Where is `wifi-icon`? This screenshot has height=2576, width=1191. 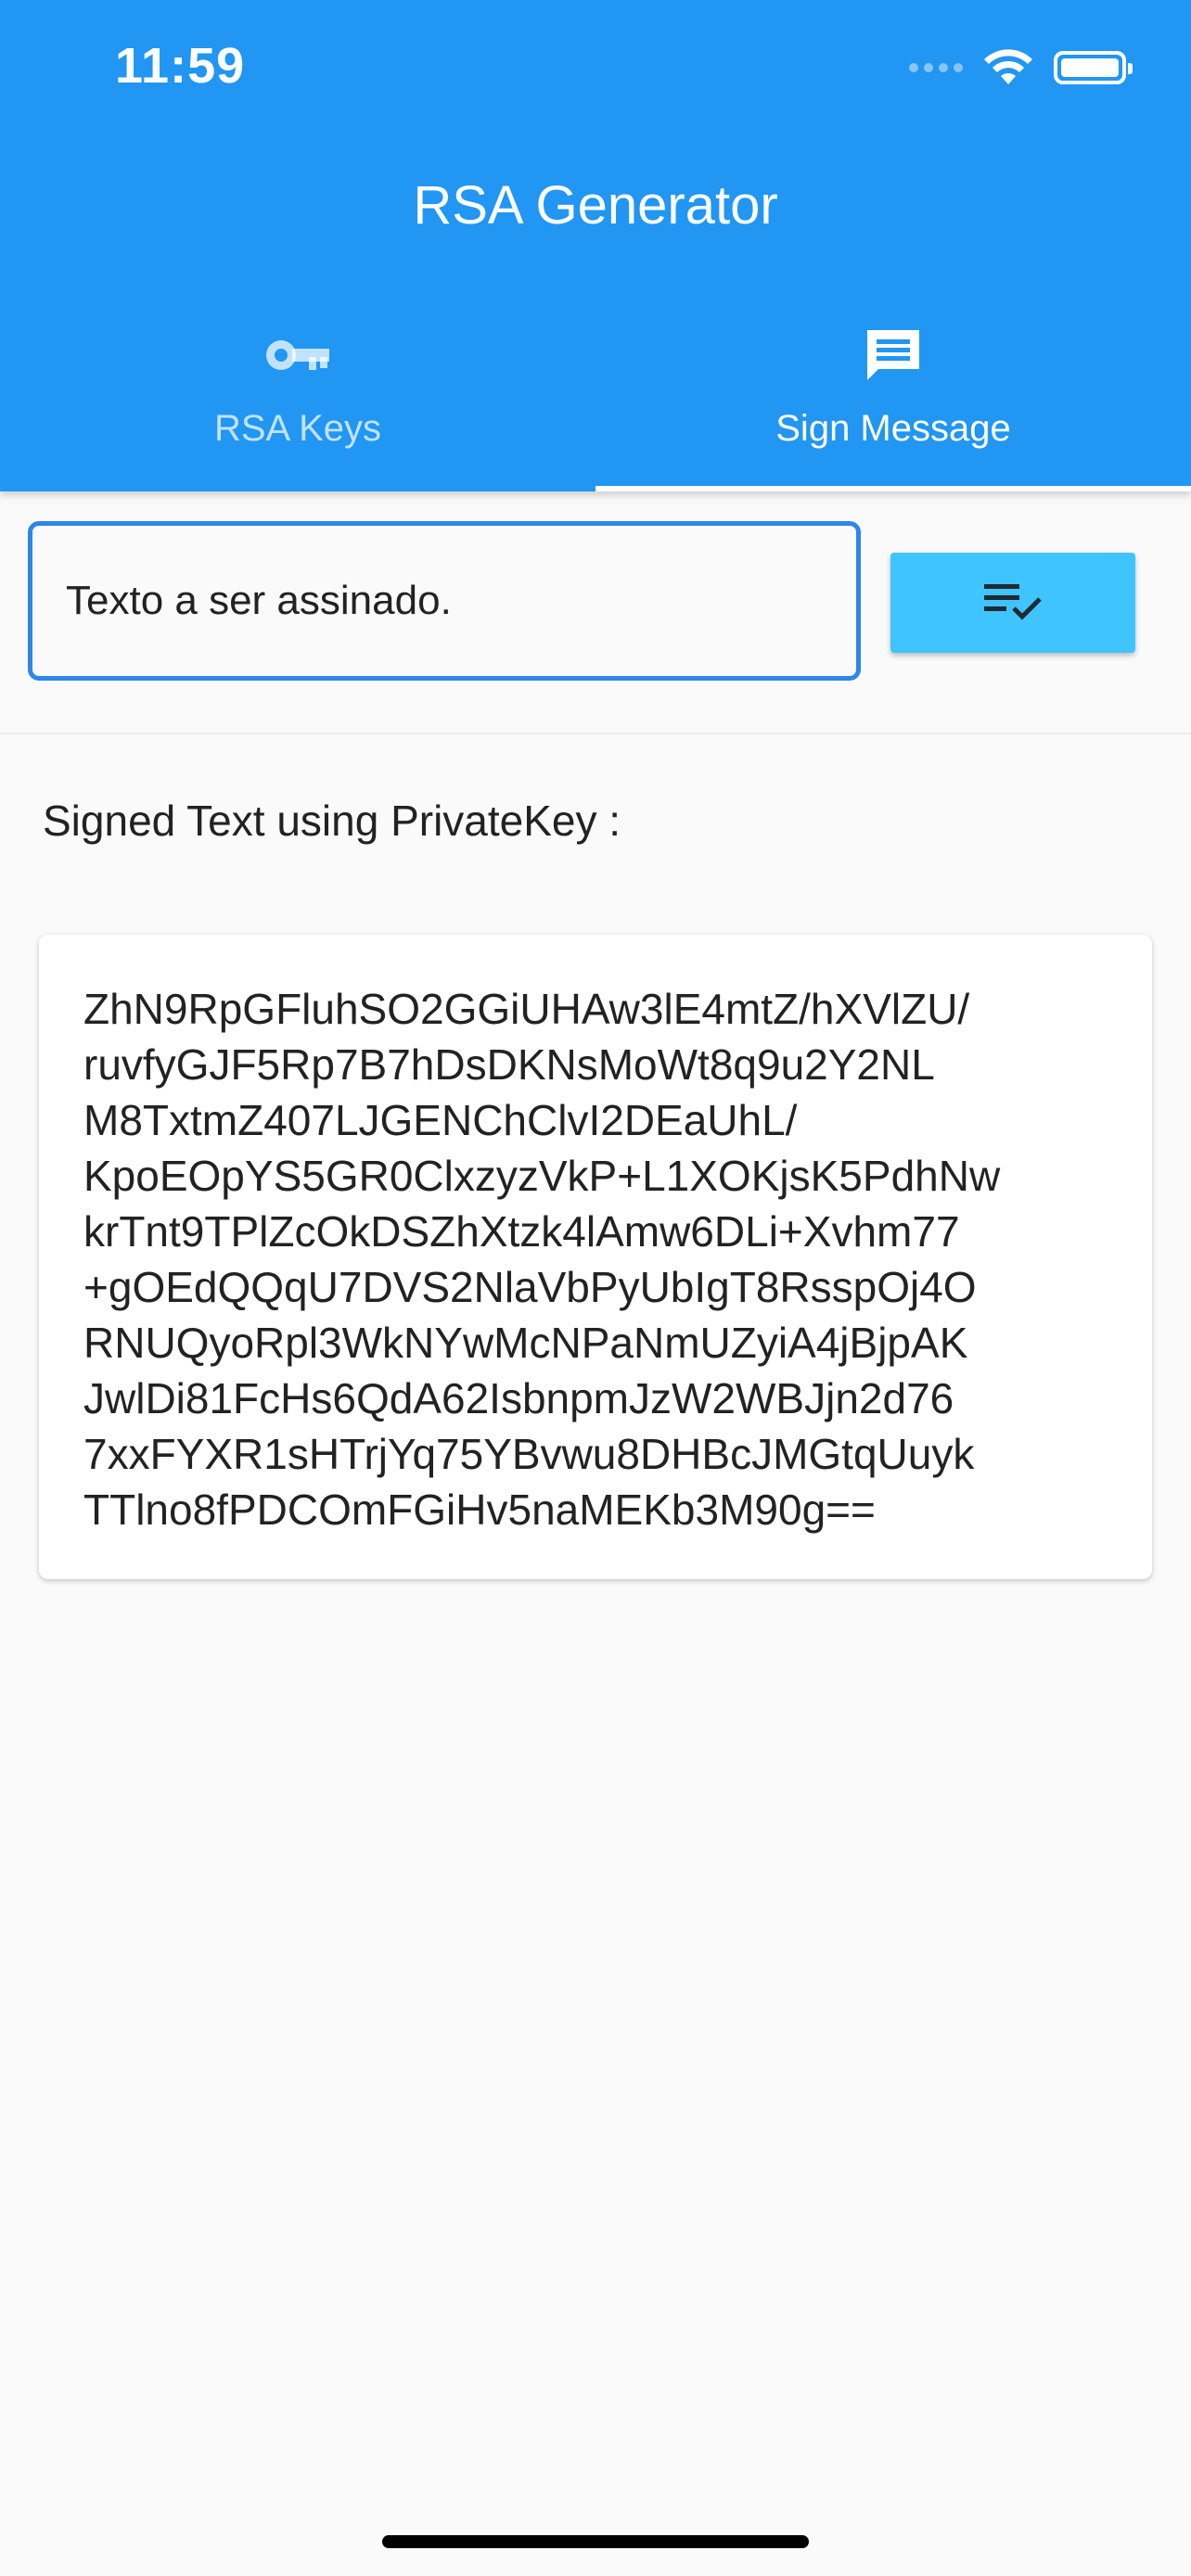 wifi-icon is located at coordinates (1008, 66).